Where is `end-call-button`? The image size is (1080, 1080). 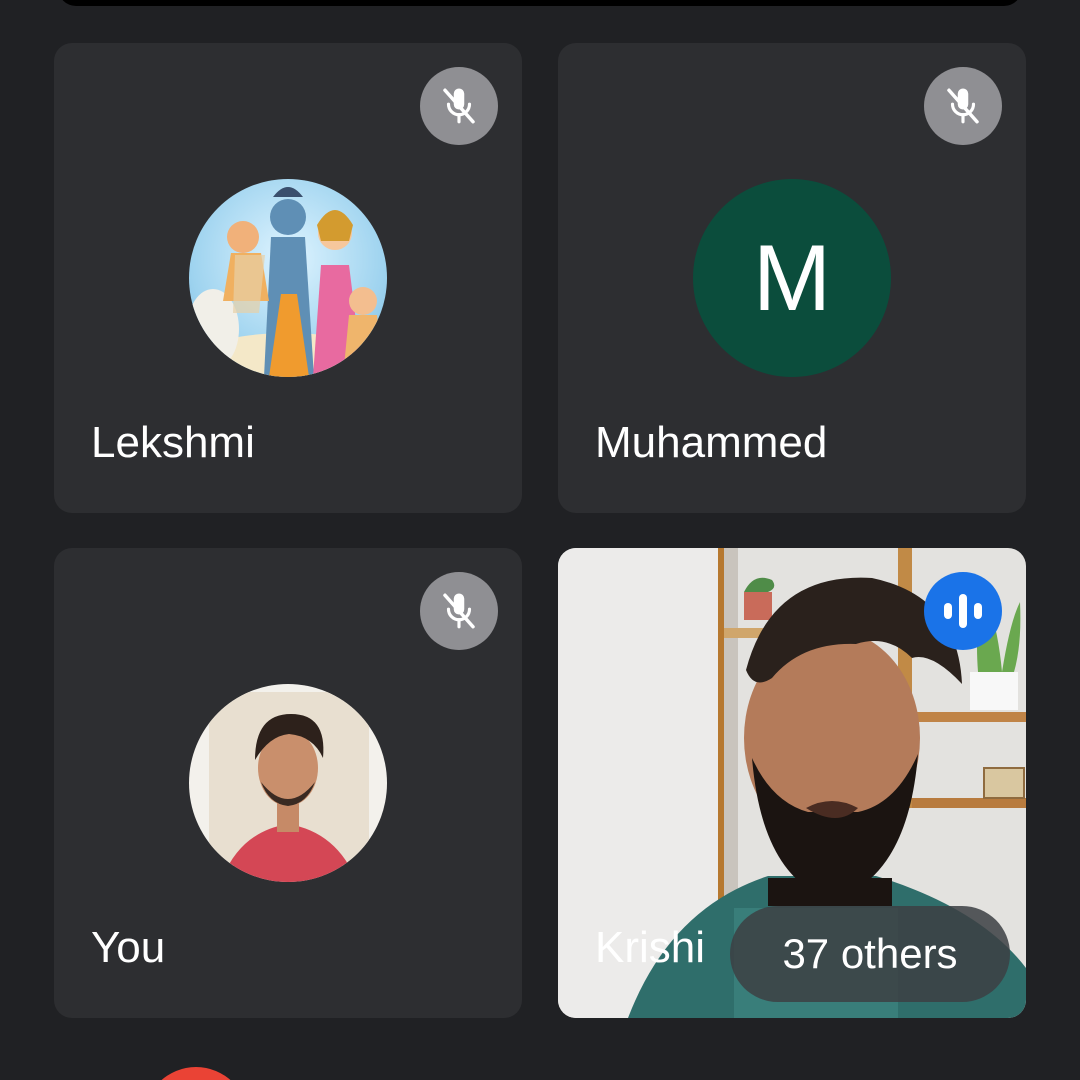
end-call-button is located at coordinates (196, 1073).